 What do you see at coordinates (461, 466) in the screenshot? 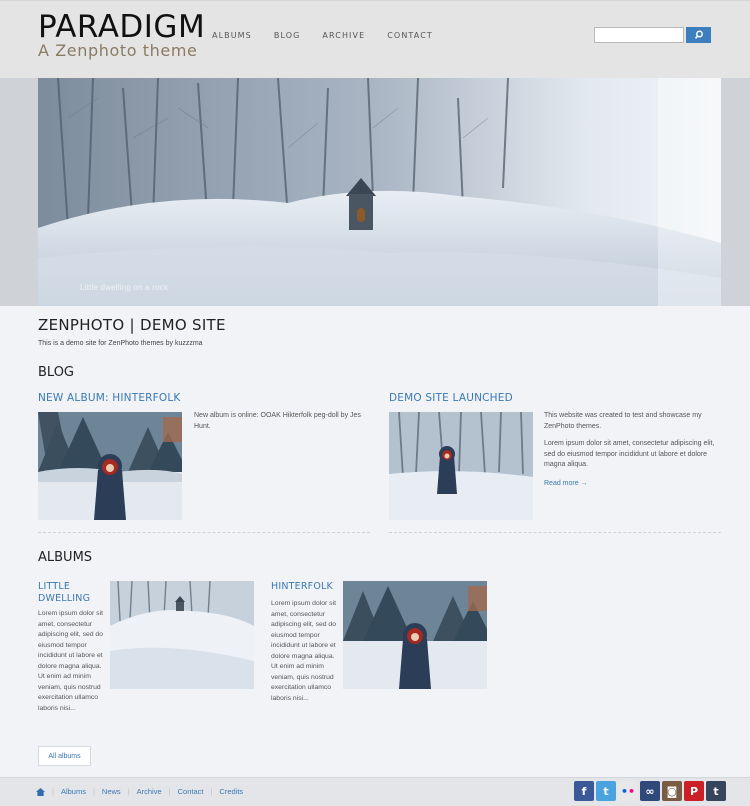
I see `post-image-demo` at bounding box center [461, 466].